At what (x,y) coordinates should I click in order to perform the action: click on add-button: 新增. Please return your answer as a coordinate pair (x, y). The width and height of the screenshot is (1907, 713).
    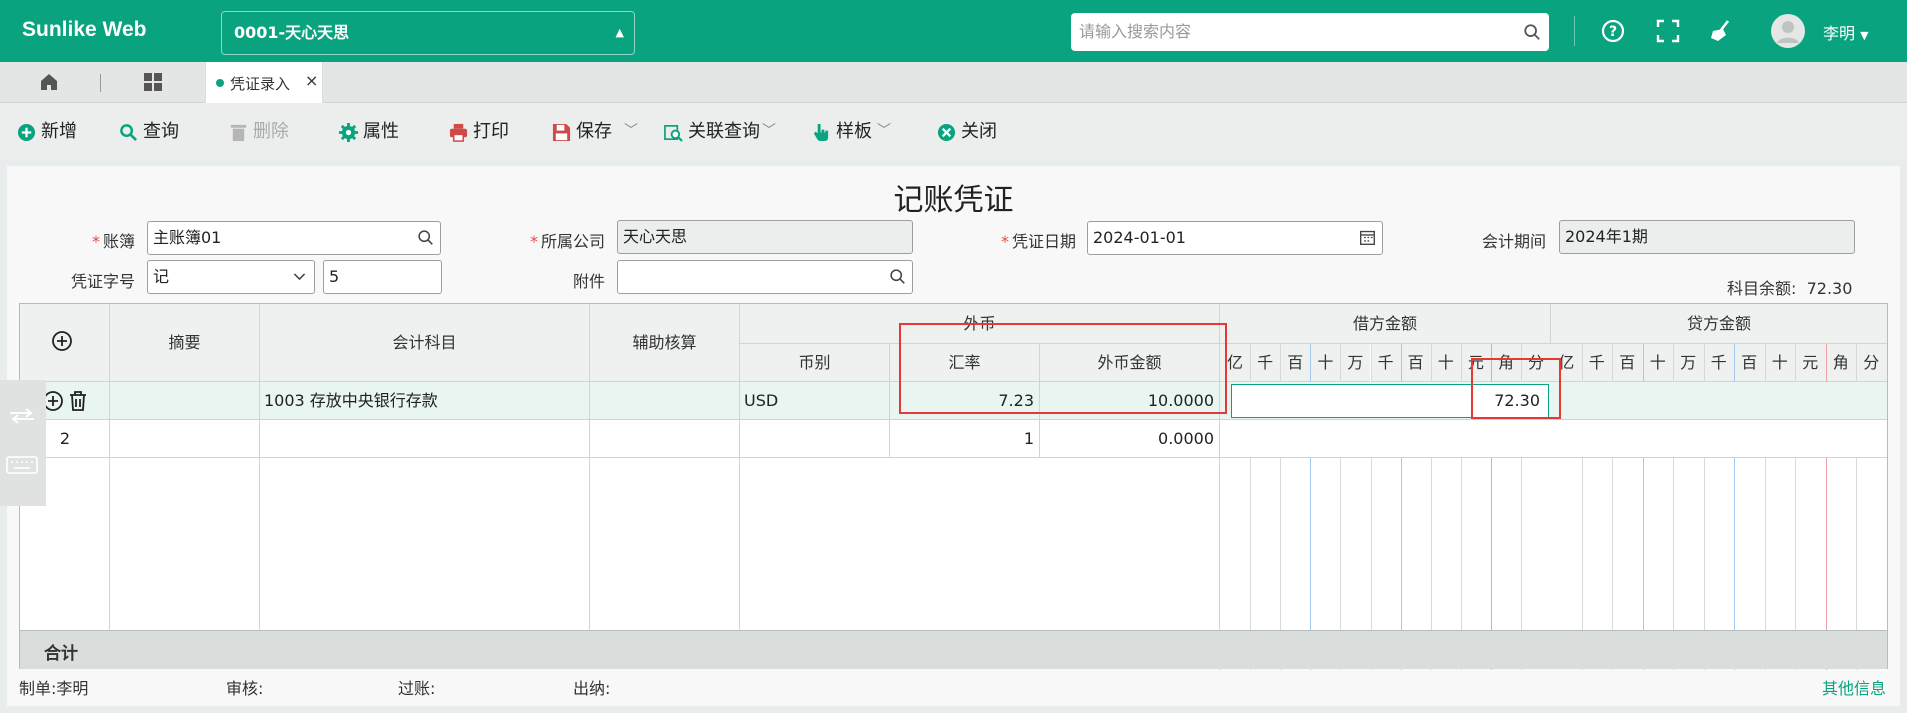
    Looking at the image, I should click on (47, 132).